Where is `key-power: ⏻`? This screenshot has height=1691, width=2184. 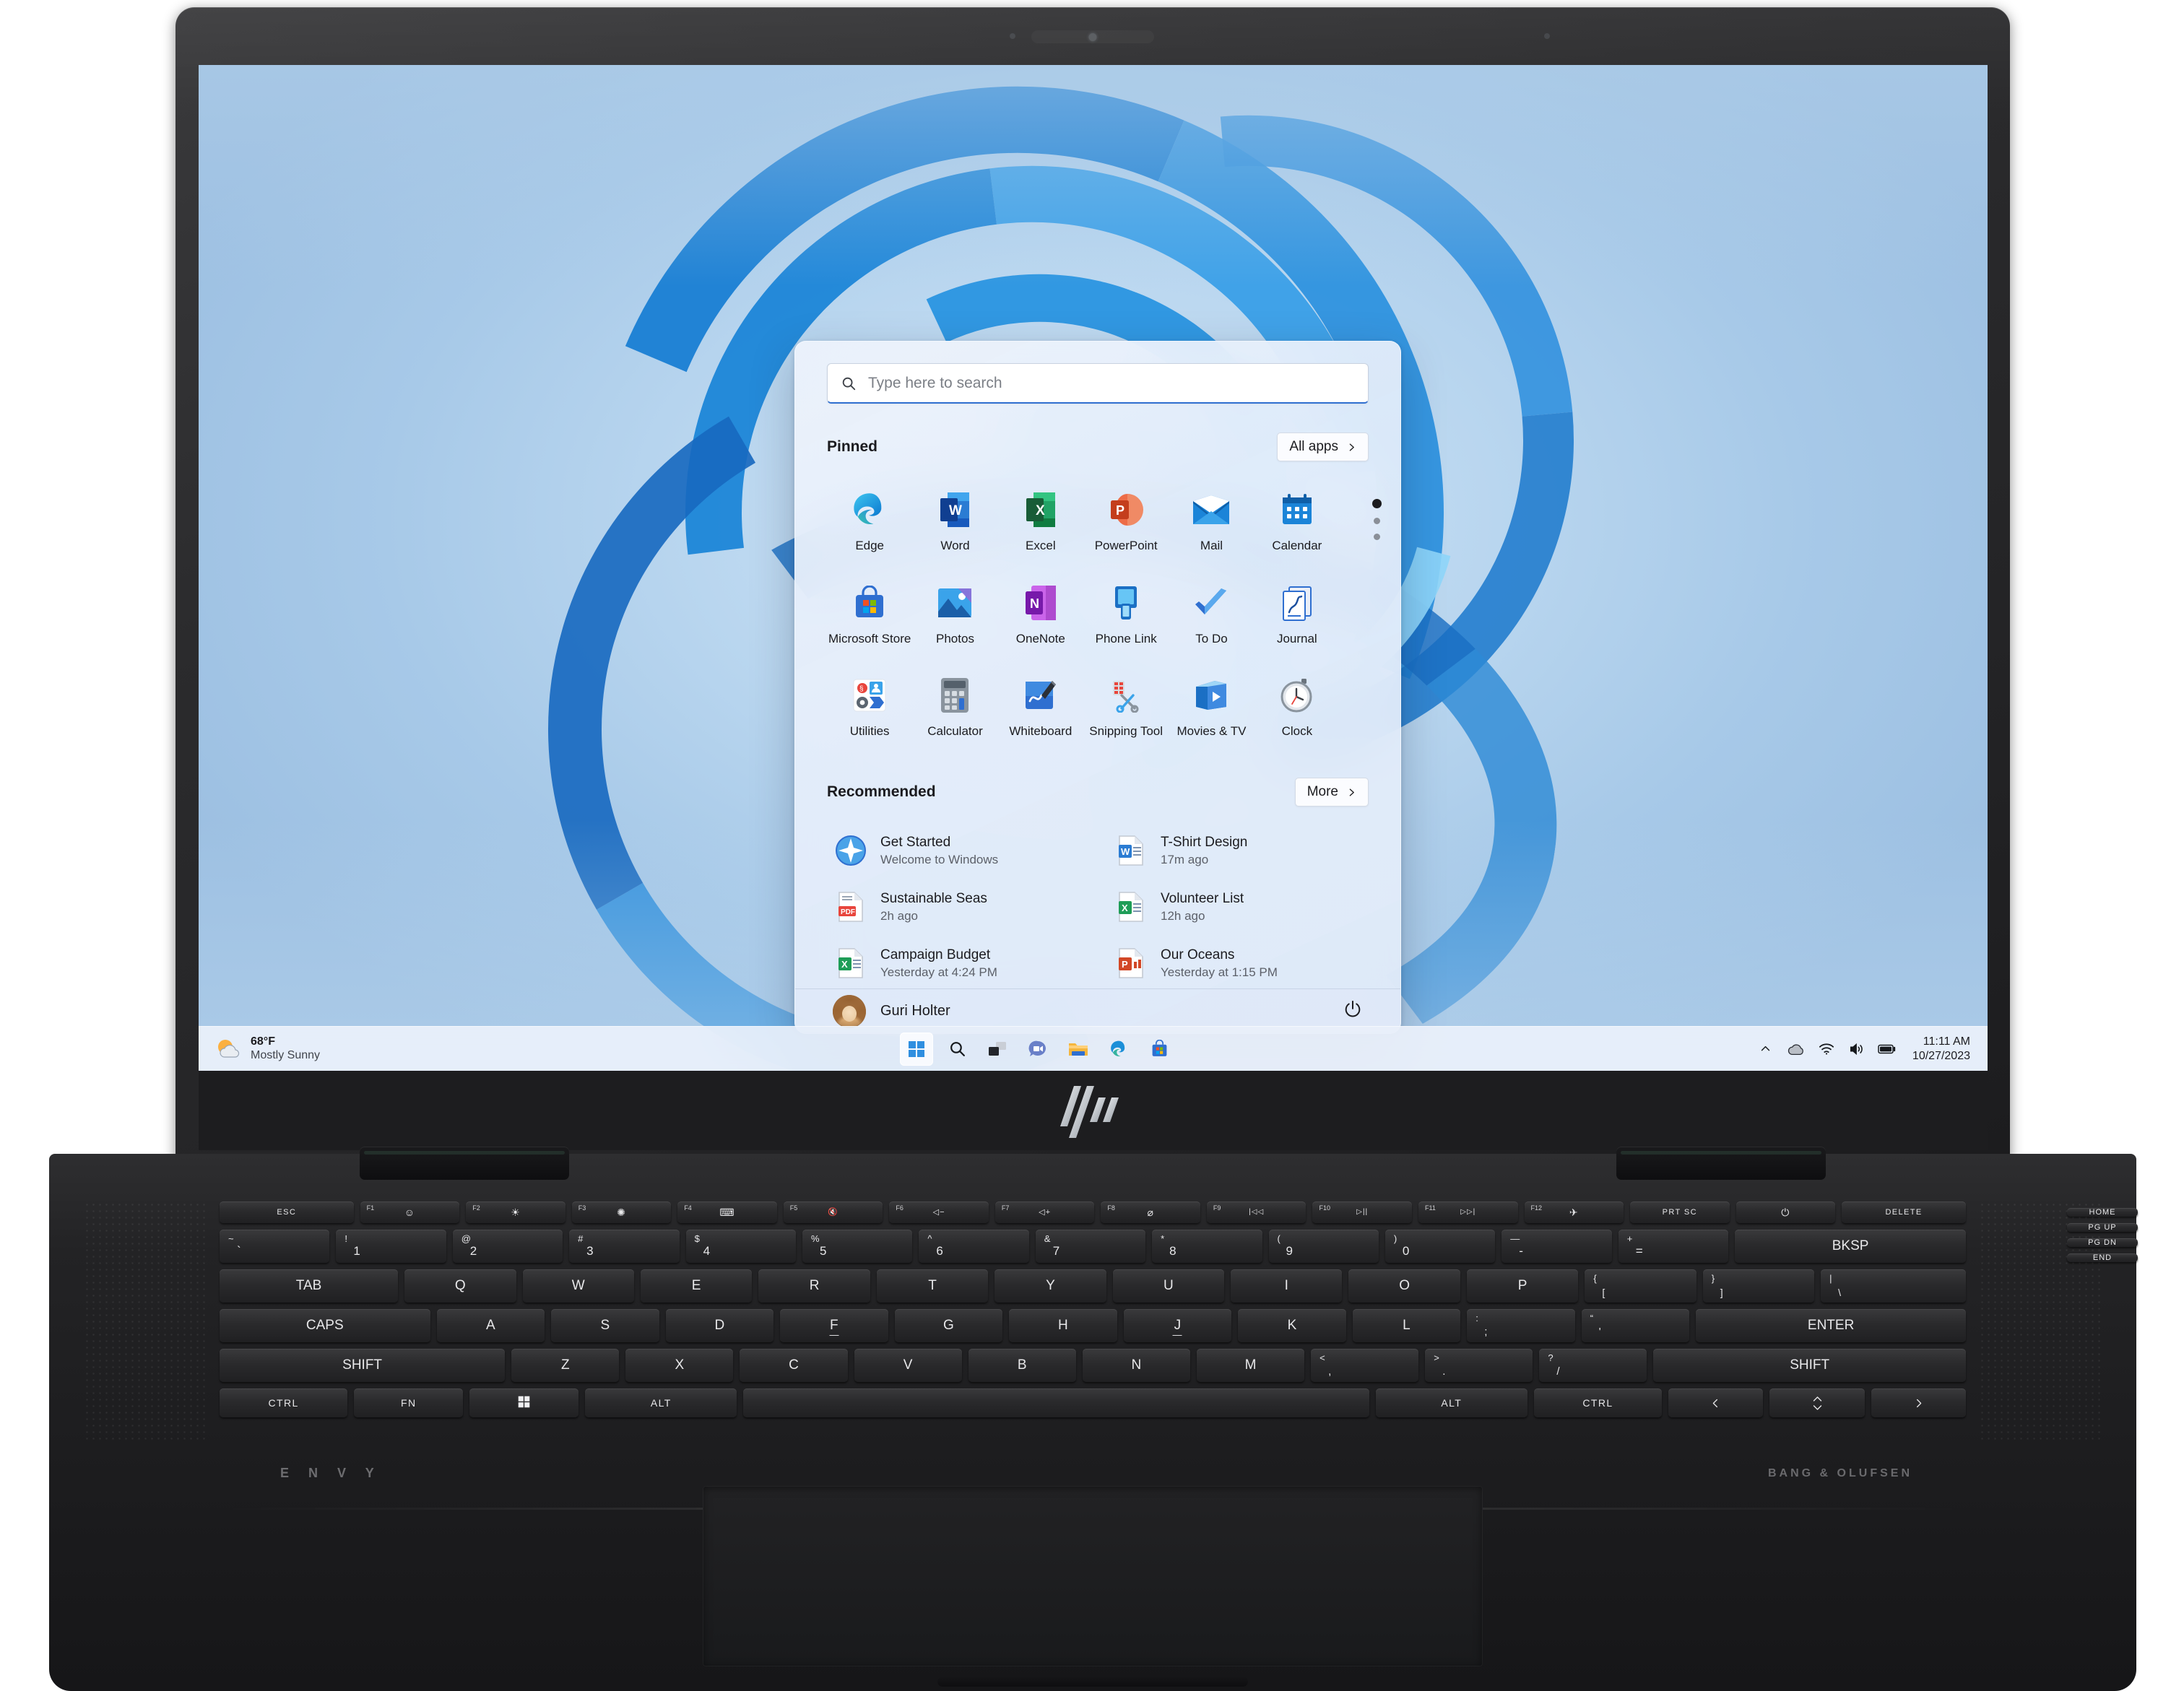
key-power: ⏻ is located at coordinates (1786, 1212).